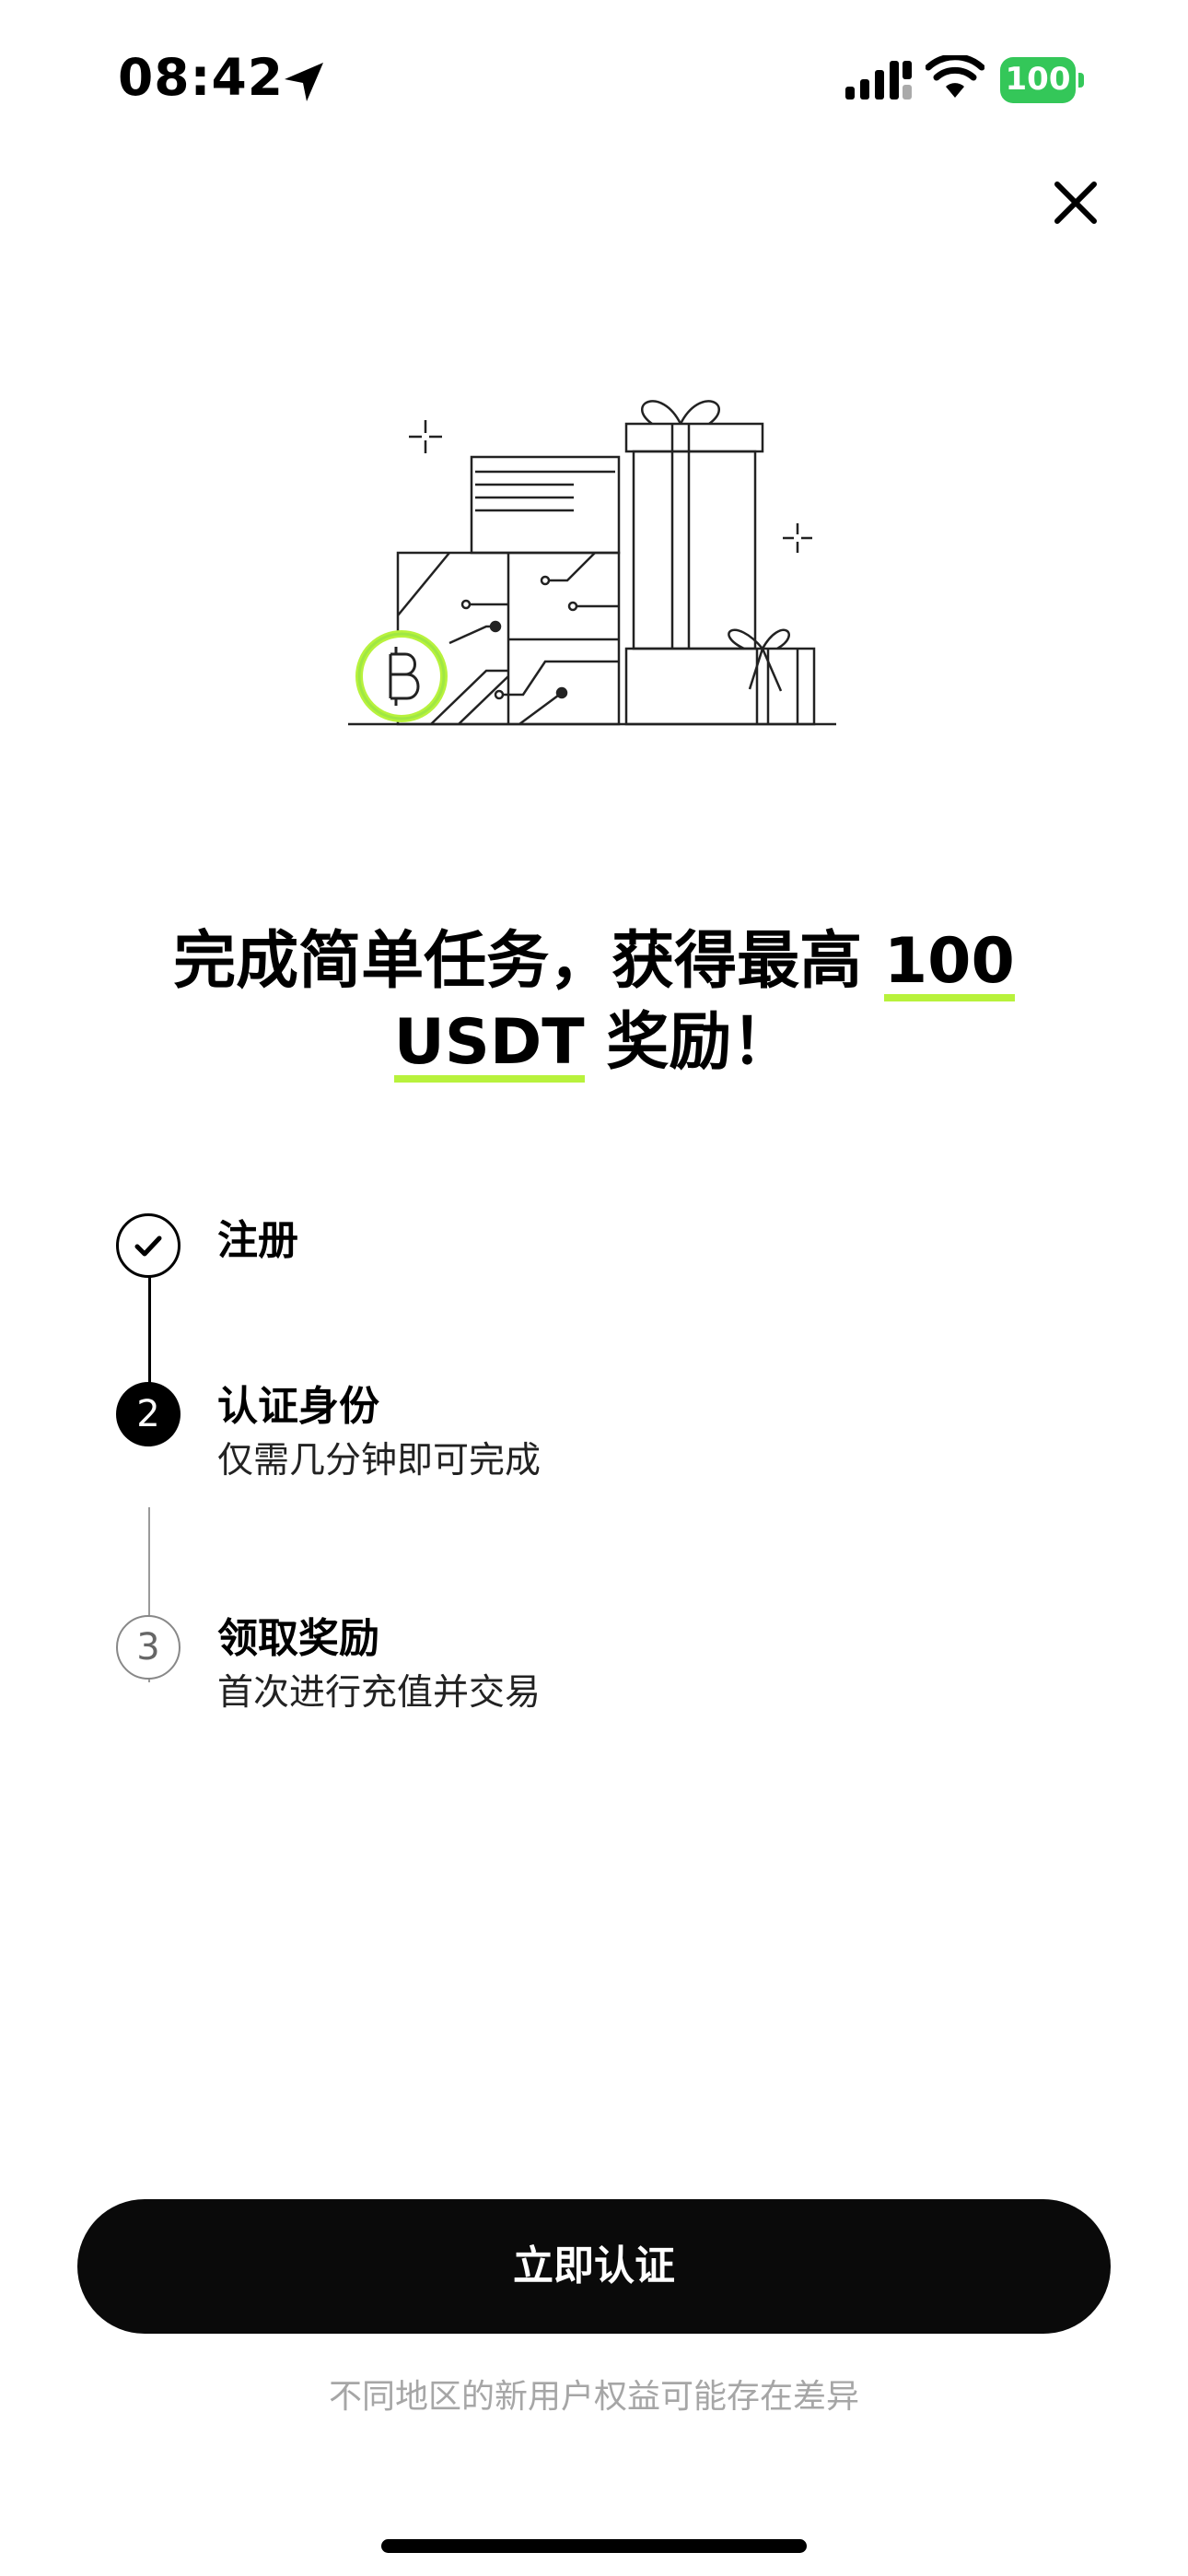  Describe the element at coordinates (379, 1460) in the screenshot. I see `step-subtitle: 仅需几分钟即可完成` at that location.